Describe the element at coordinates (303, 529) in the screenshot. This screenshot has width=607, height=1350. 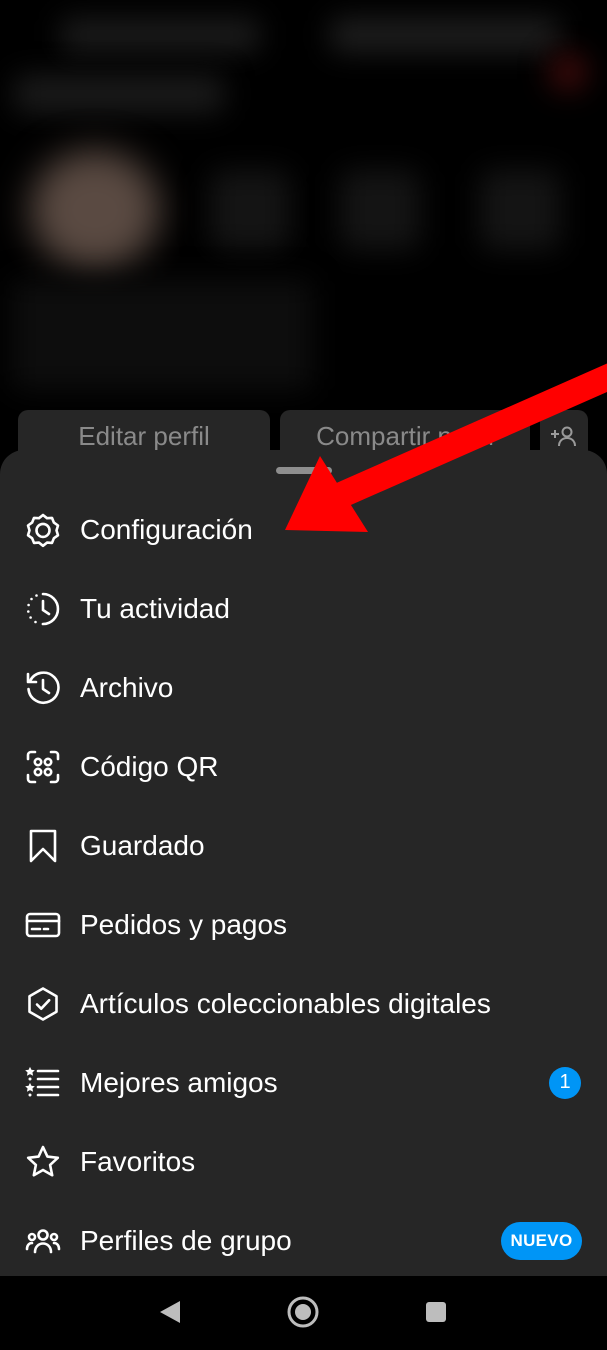
I see `menu-item-settings: Configuración` at that location.